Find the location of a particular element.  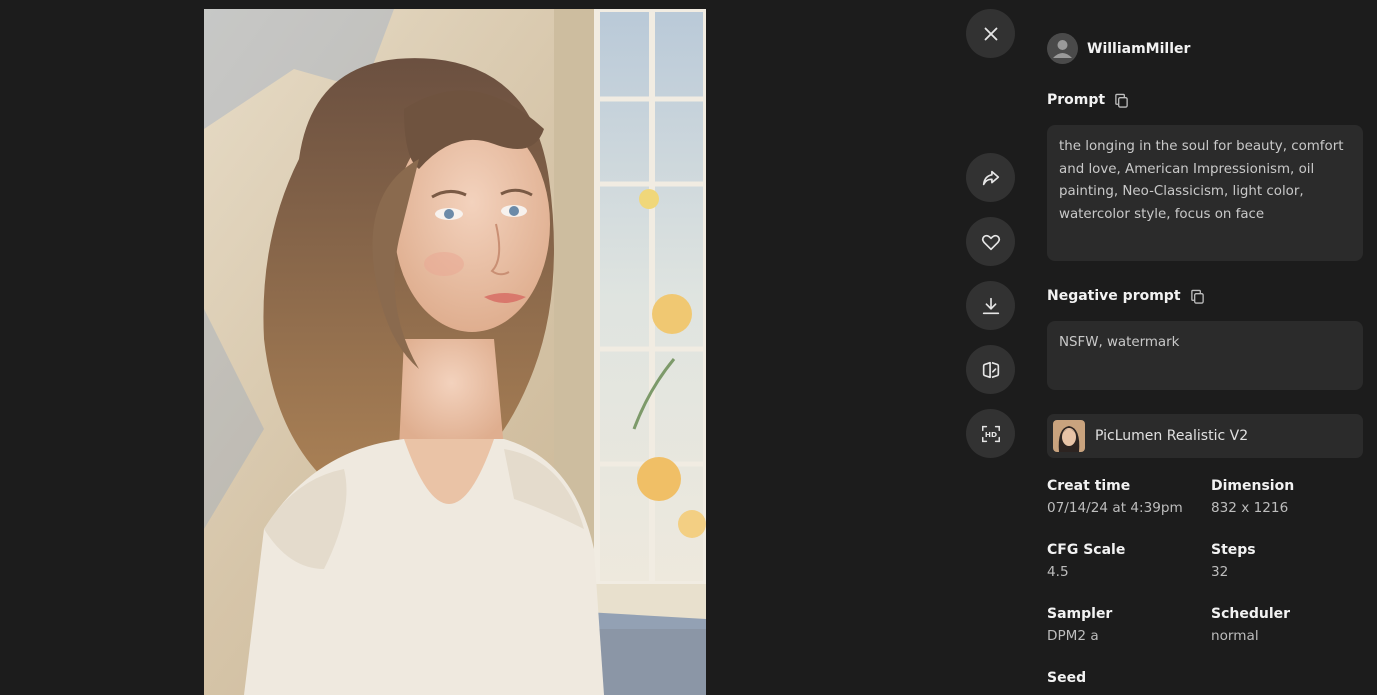

author: WilliamMiller is located at coordinates (1118, 48).